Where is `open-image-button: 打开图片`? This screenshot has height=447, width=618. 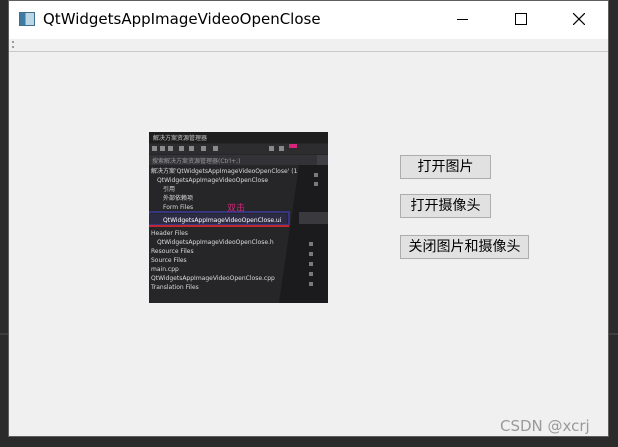
open-image-button: 打开图片 is located at coordinates (445, 167).